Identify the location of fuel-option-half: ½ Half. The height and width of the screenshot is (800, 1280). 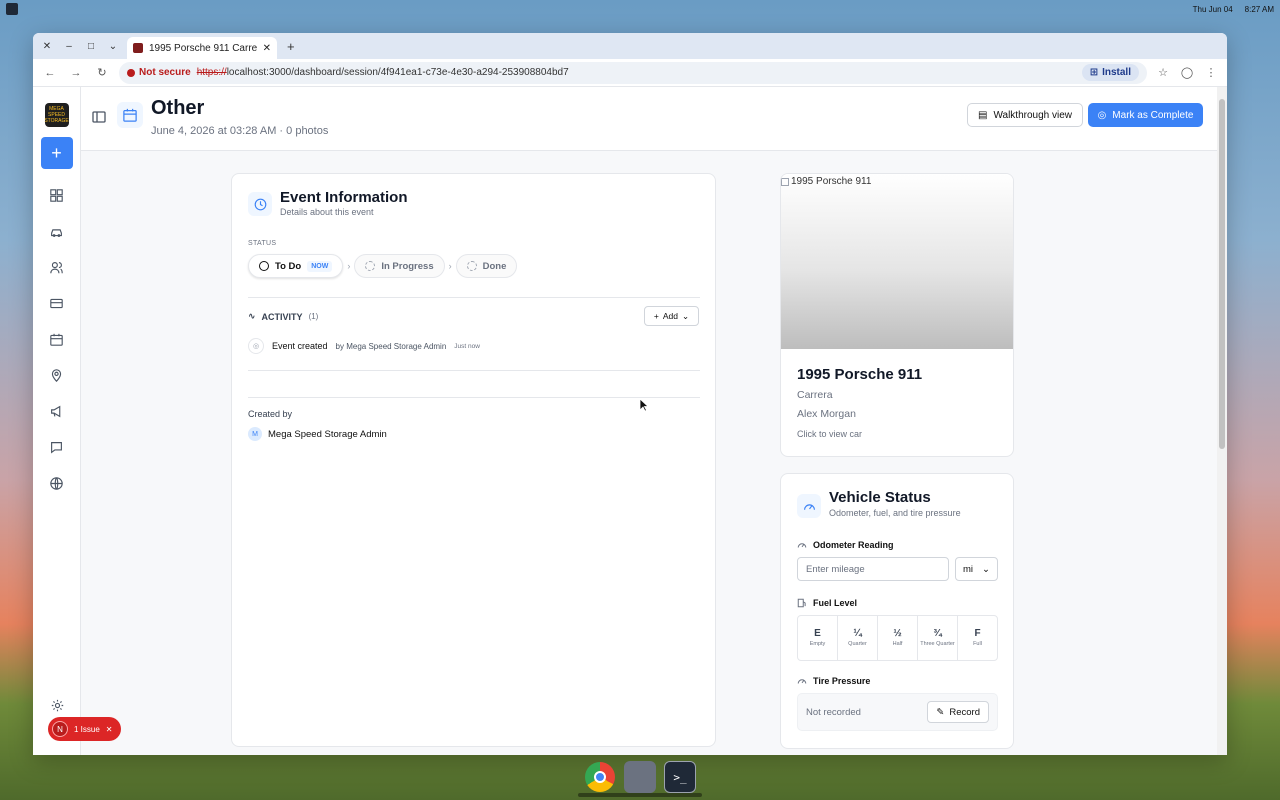
(898, 638).